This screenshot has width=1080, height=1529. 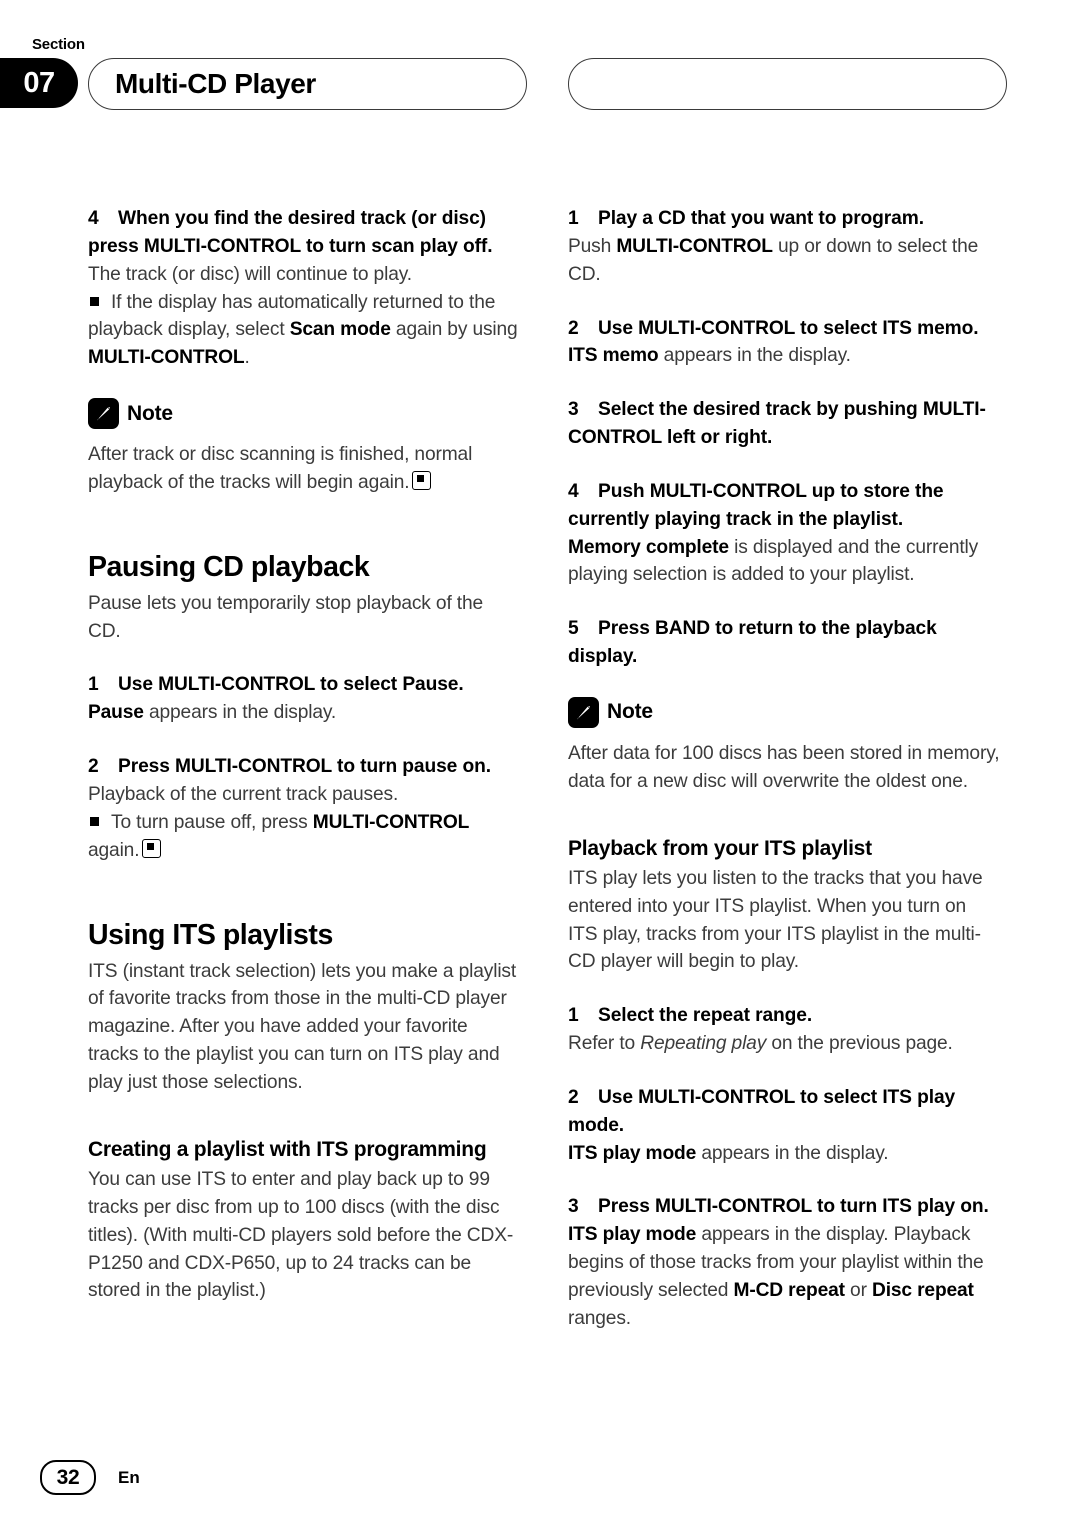 I want to click on playback-step-1-number: 1, so click(x=573, y=1016).